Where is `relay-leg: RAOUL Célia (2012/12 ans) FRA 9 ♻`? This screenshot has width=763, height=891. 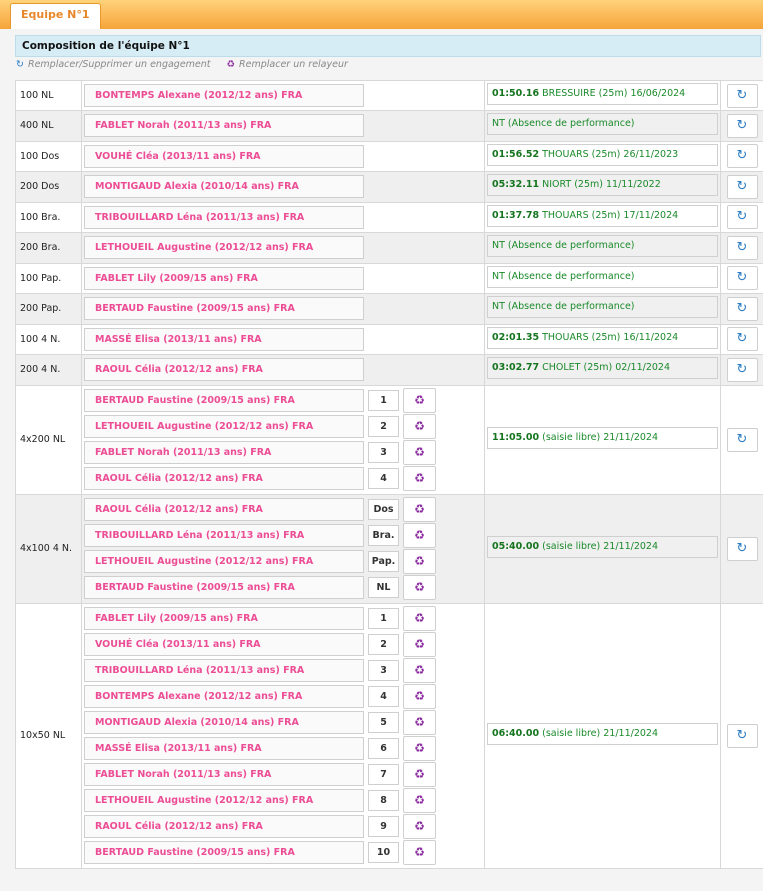
relay-leg: RAOUL Célia (2012/12 ans) FRA 9 ♻ is located at coordinates (283, 827).